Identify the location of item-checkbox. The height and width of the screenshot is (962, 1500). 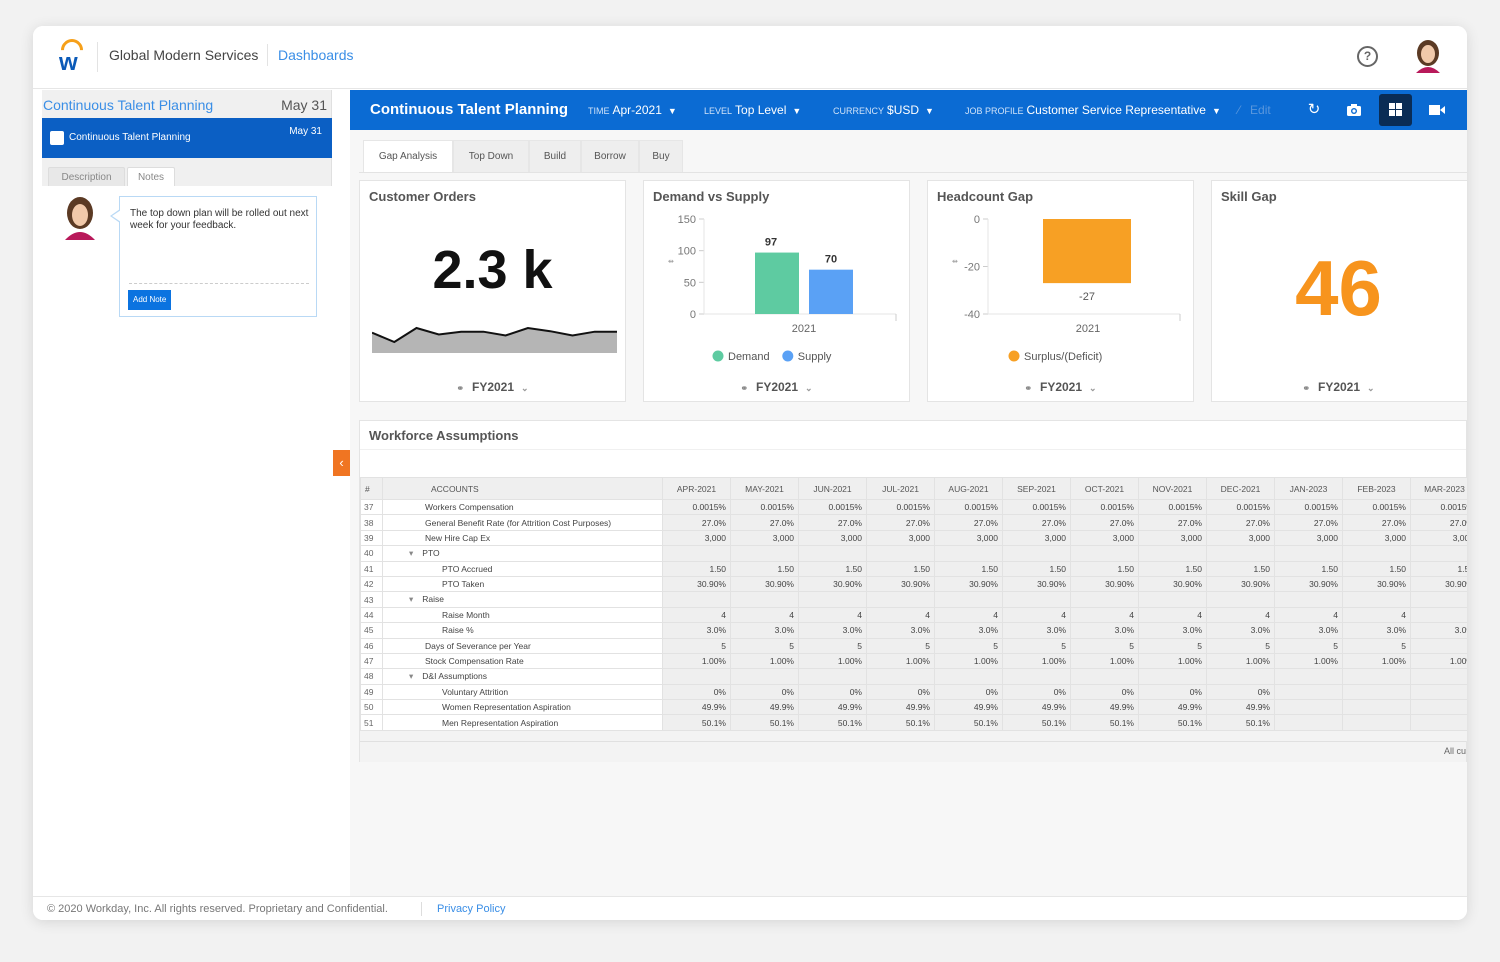
(57, 138).